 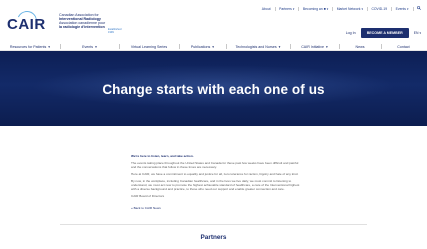 I want to click on nav-label: Contact, so click(x=403, y=46).